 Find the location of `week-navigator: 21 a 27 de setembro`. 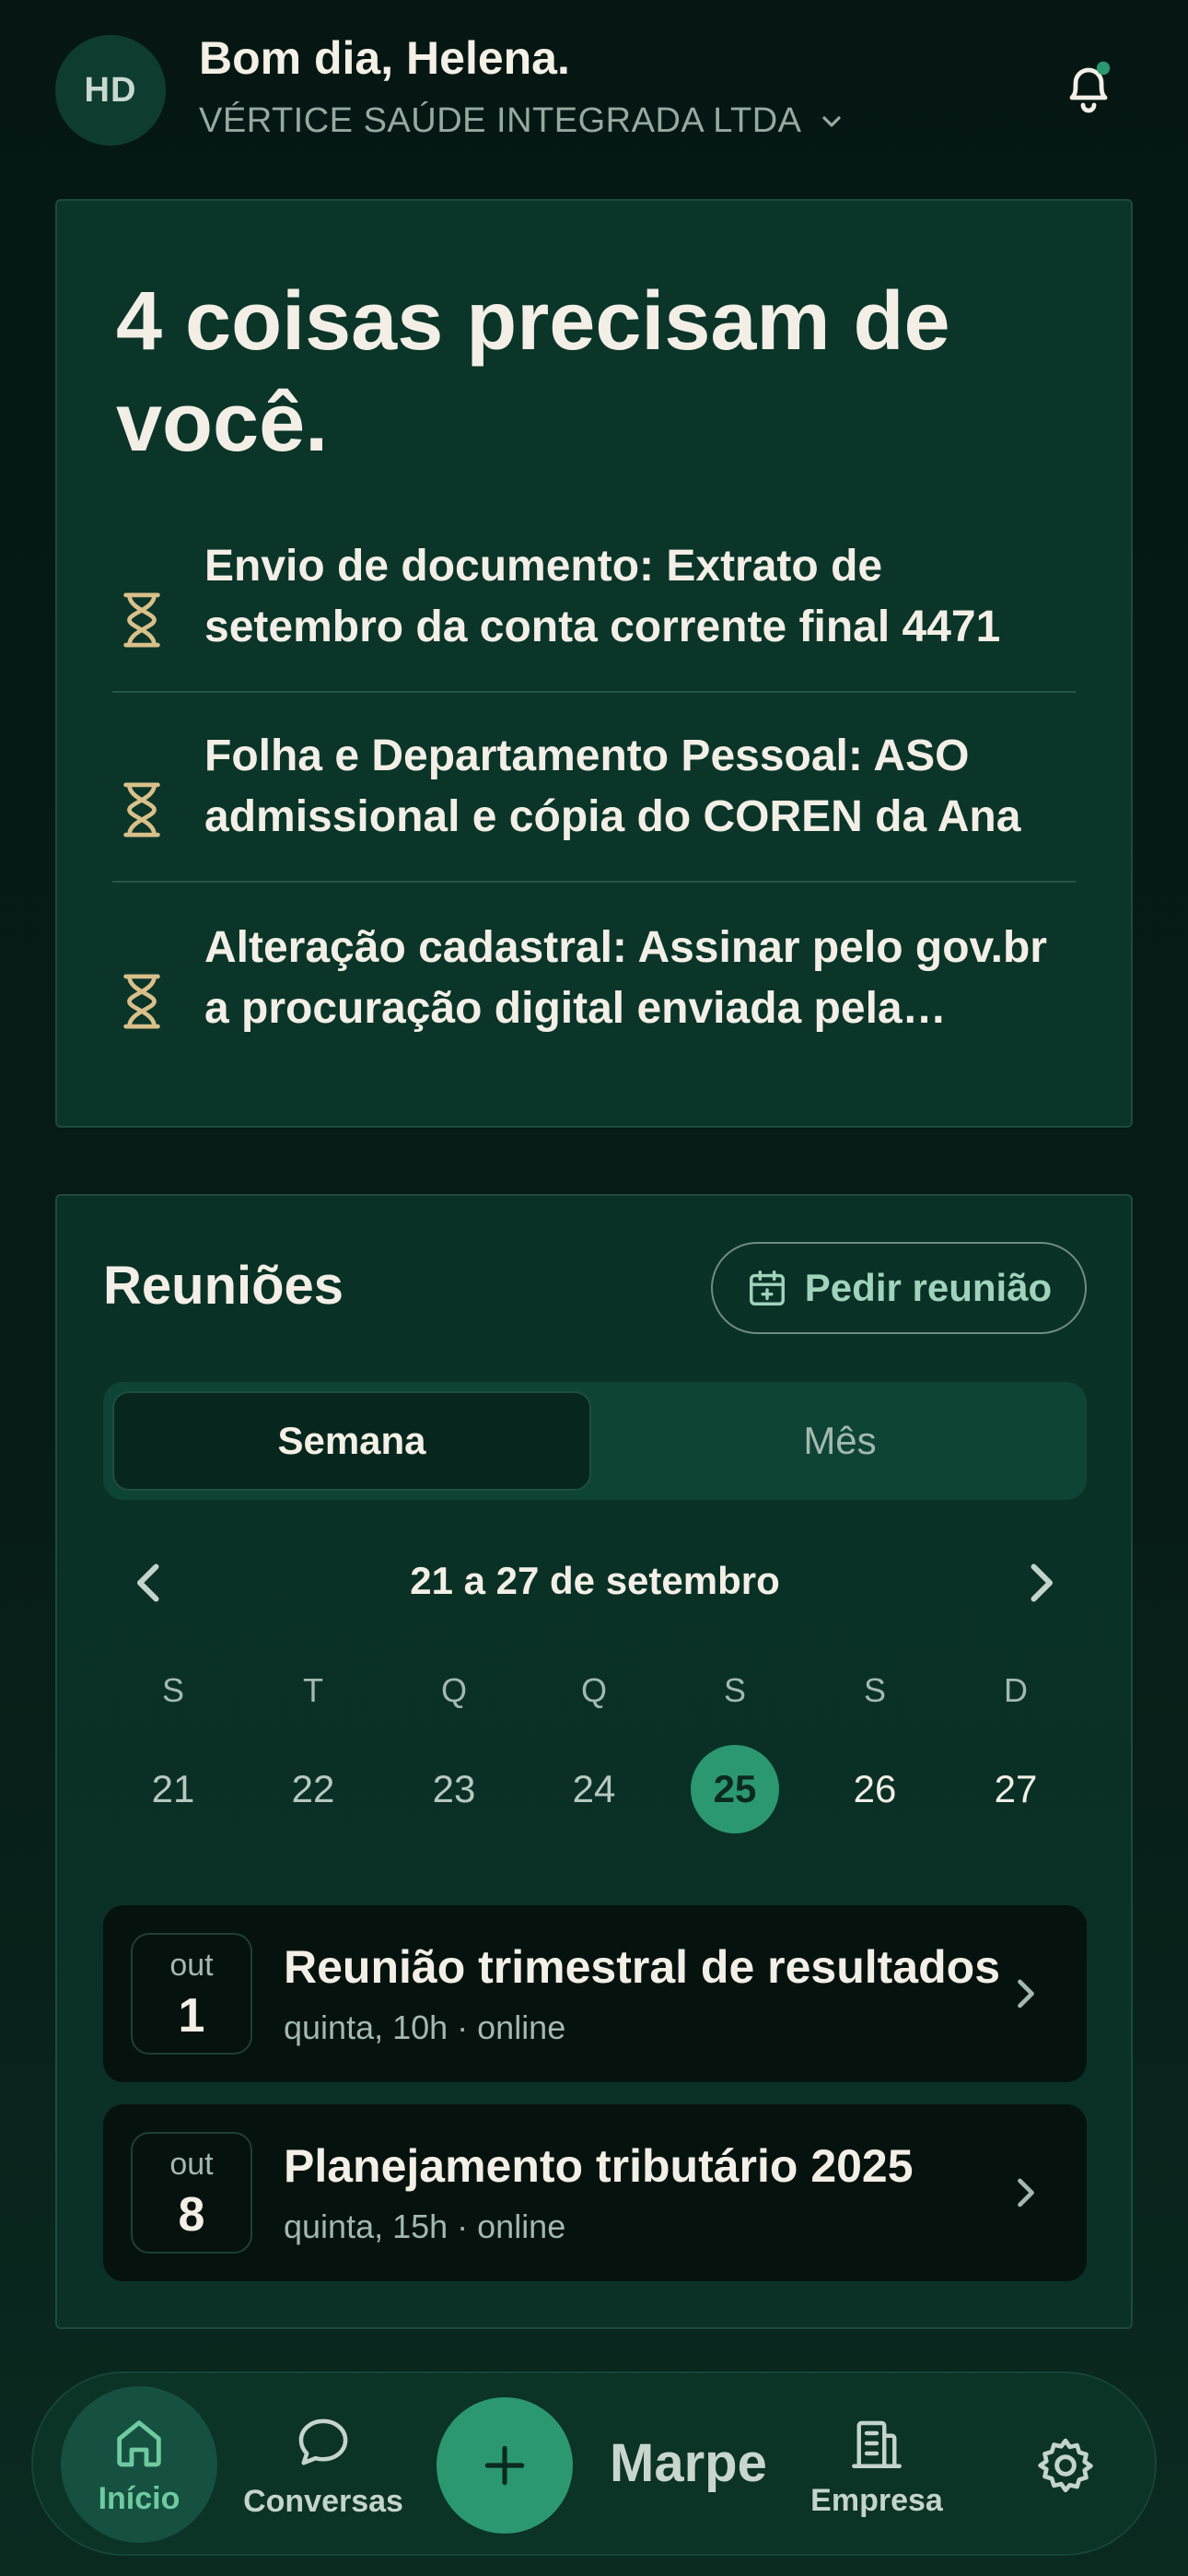

week-navigator: 21 a 27 de setembro is located at coordinates (595, 1583).